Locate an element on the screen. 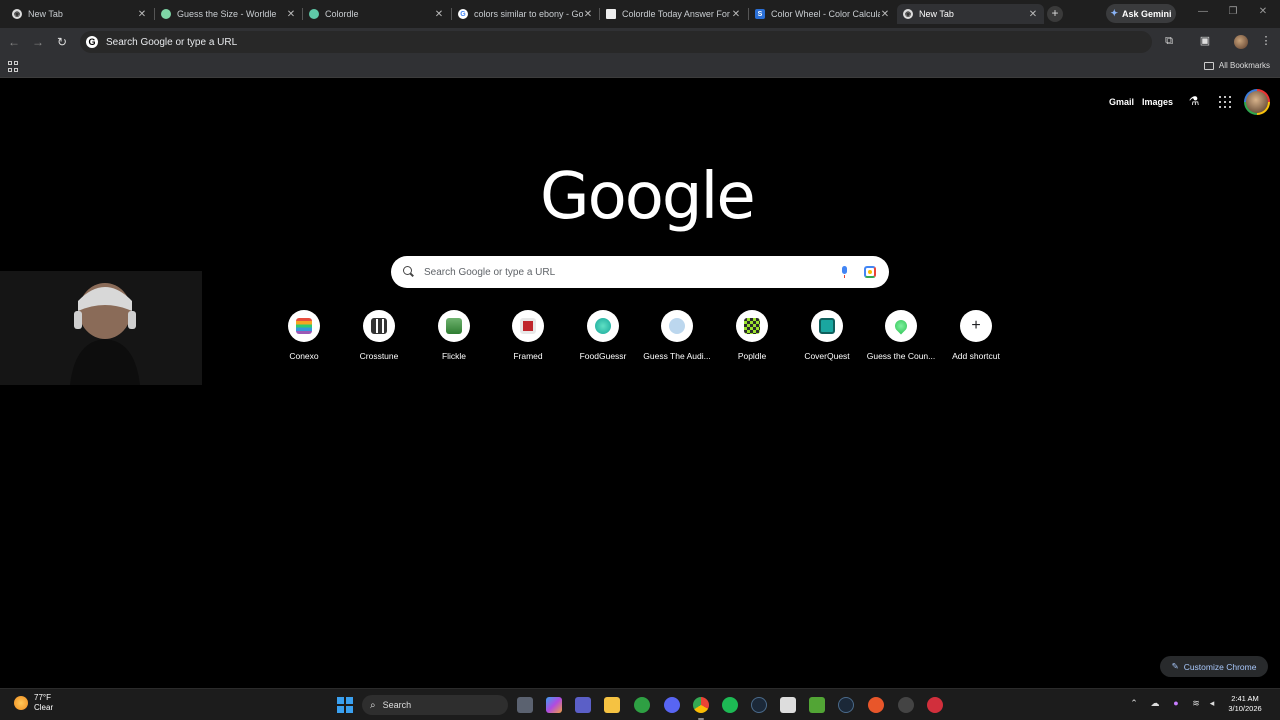 The height and width of the screenshot is (720, 1280). google-apps-icon is located at coordinates (1225, 102).